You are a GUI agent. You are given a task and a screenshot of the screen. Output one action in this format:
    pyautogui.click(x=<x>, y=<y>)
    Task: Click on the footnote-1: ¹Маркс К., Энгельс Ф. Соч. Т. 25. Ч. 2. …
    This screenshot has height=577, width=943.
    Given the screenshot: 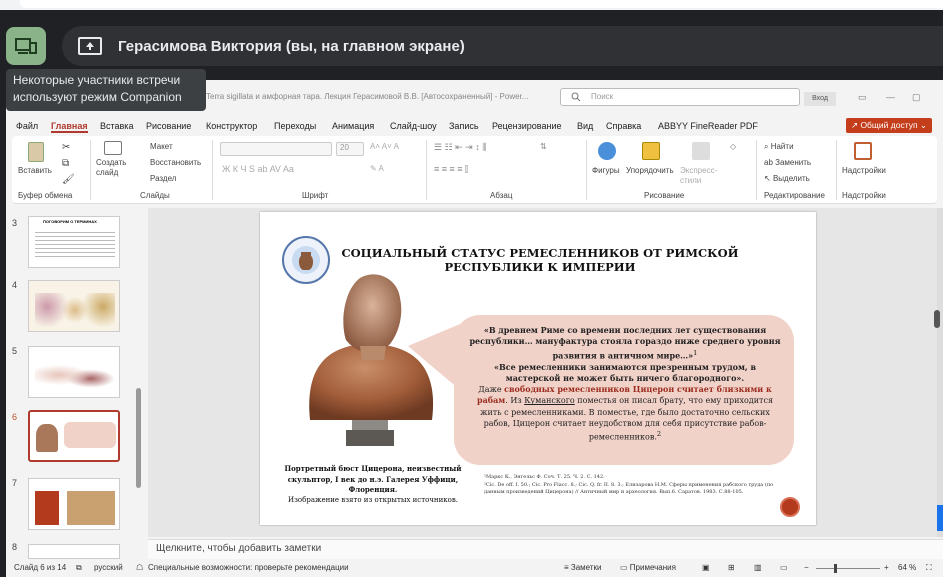 What is the action you would take?
    pyautogui.click(x=544, y=477)
    